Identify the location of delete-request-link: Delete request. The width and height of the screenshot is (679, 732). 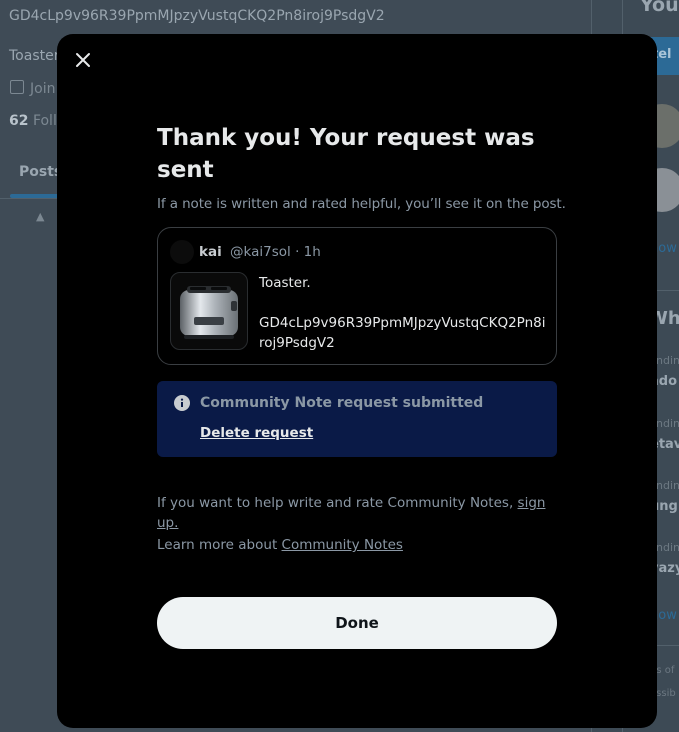
(256, 433).